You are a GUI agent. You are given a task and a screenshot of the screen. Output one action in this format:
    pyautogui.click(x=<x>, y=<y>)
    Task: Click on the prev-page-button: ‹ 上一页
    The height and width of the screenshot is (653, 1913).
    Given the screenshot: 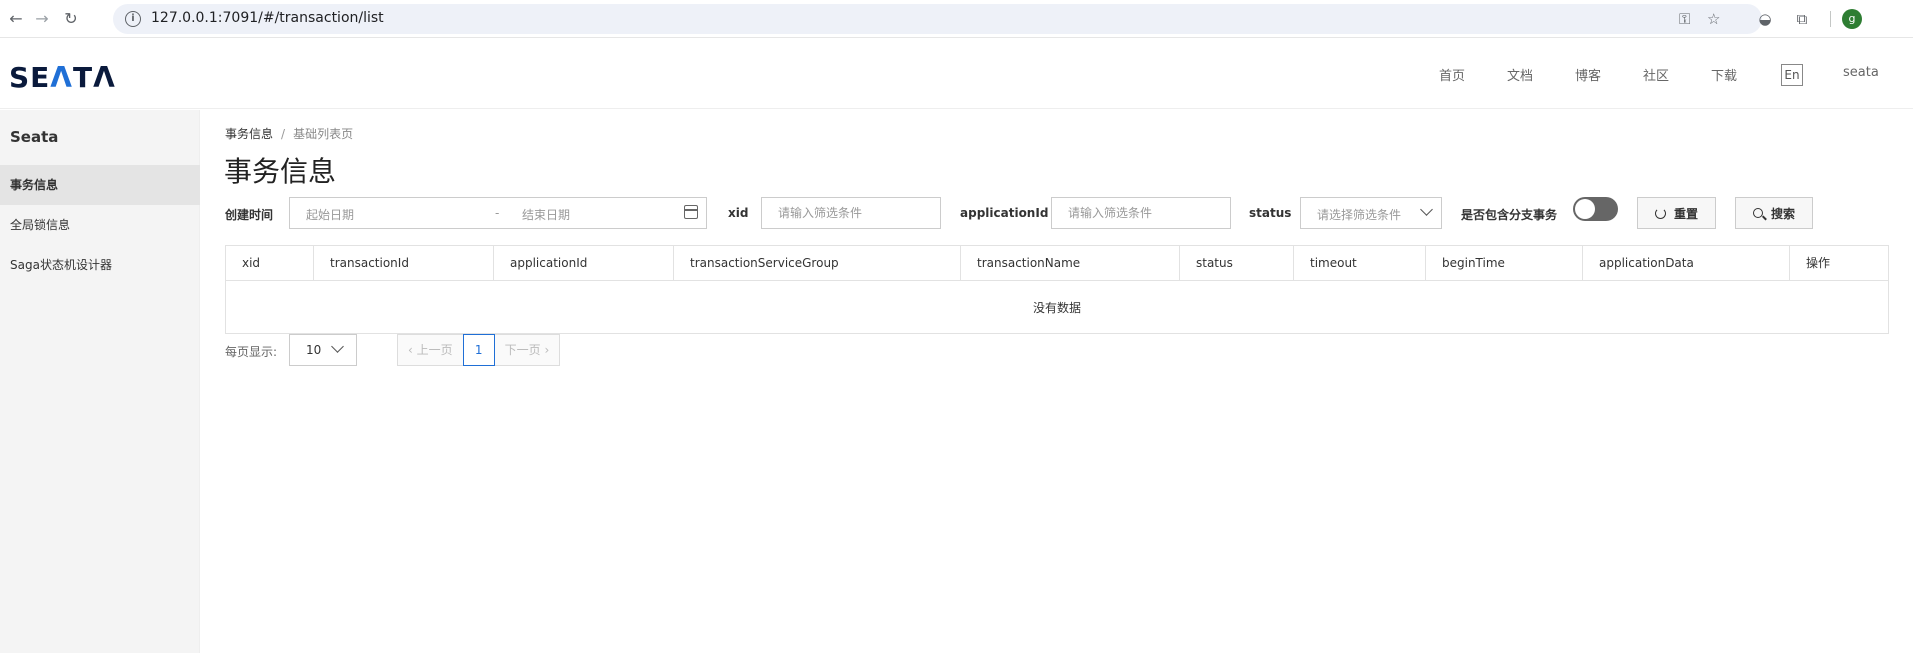 What is the action you would take?
    pyautogui.click(x=430, y=350)
    